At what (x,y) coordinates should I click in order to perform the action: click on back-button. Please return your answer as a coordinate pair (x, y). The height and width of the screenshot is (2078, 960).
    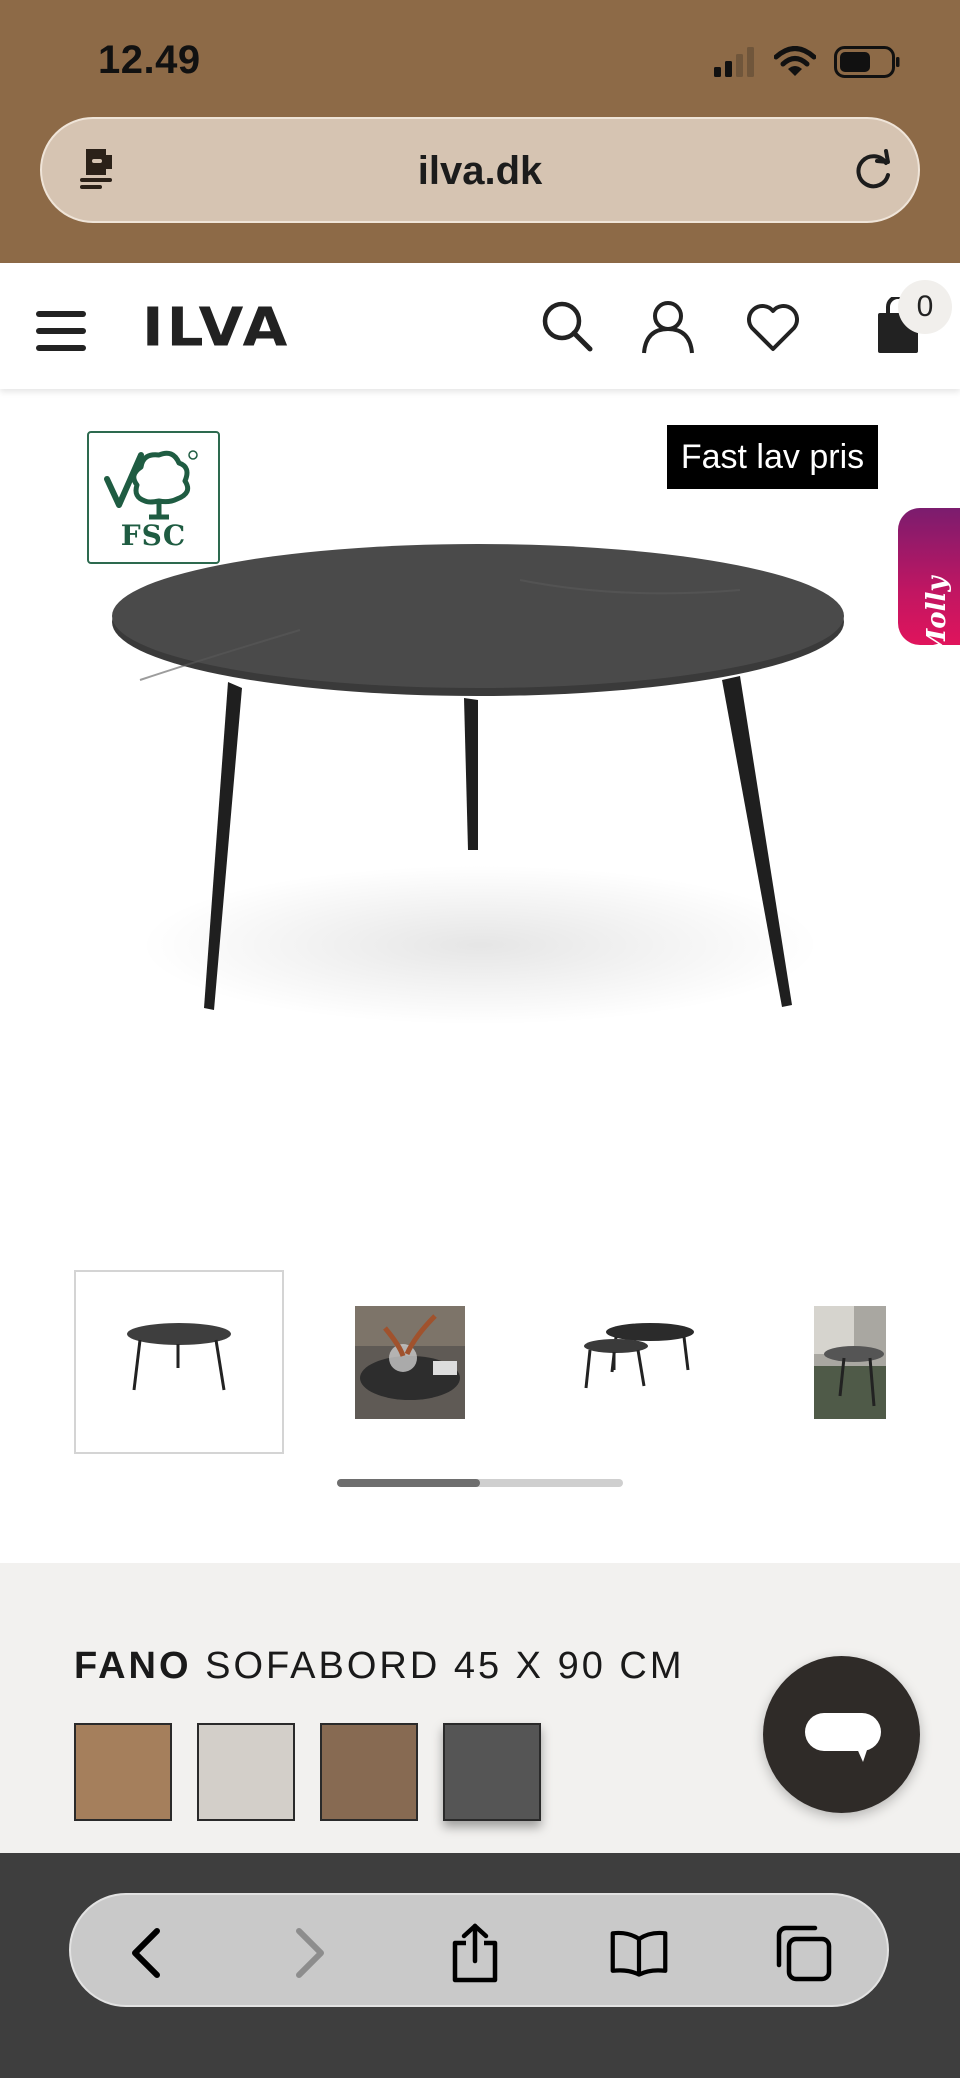
    Looking at the image, I should click on (147, 1953).